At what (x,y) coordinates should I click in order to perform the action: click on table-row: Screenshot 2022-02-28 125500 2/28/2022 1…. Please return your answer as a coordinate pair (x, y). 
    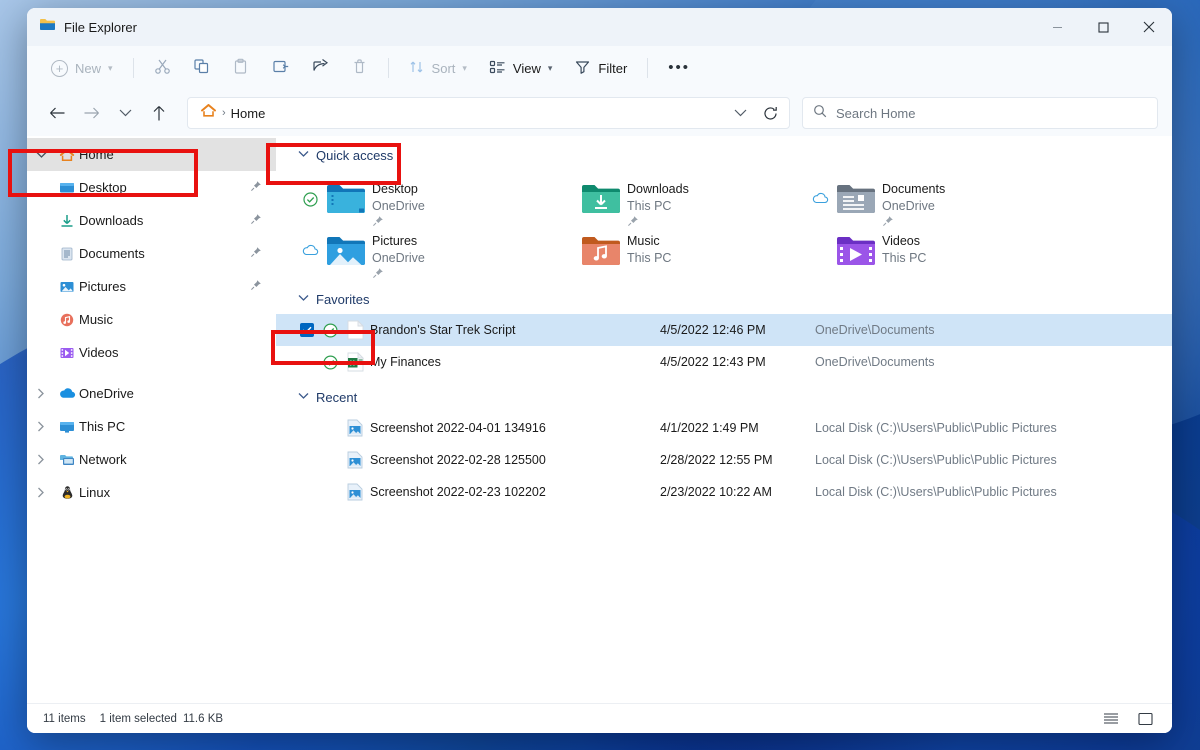
    Looking at the image, I should click on (724, 460).